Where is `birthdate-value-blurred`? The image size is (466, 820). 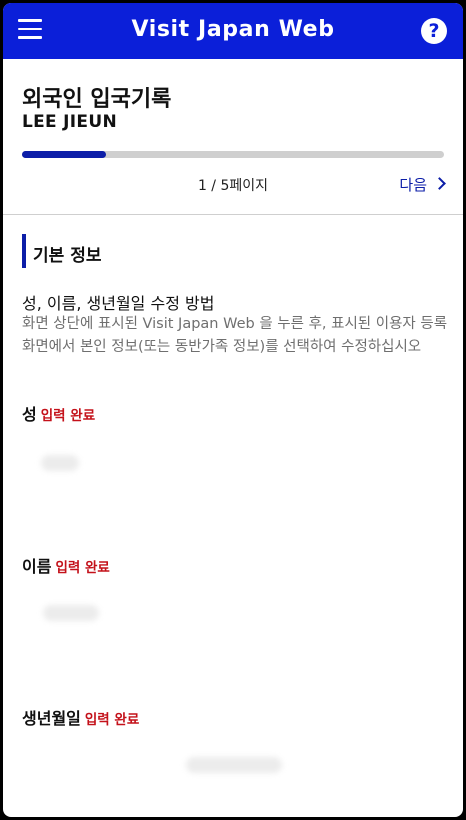 birthdate-value-blurred is located at coordinates (234, 765).